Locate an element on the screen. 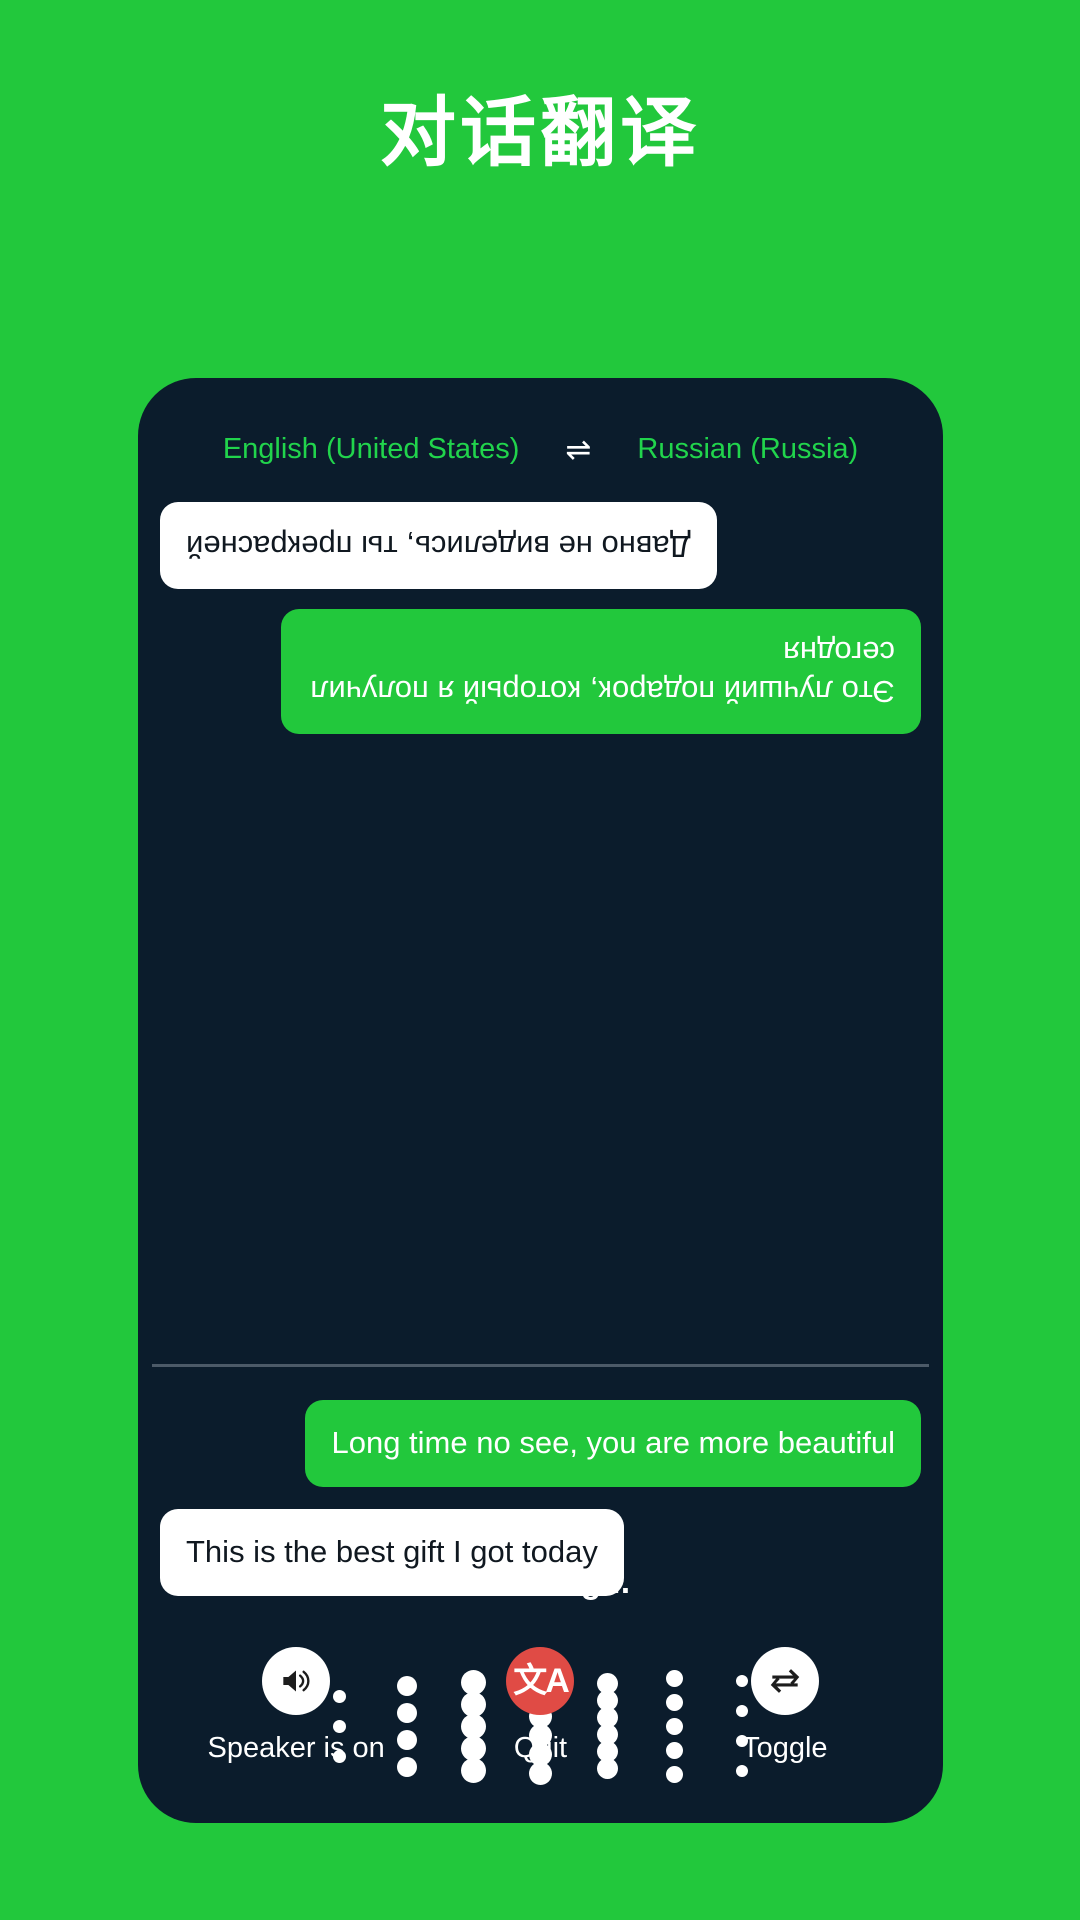 The width and height of the screenshot is (1080, 1920). message-row: Long time no see, you are more beautiful is located at coordinates (540, 1443).